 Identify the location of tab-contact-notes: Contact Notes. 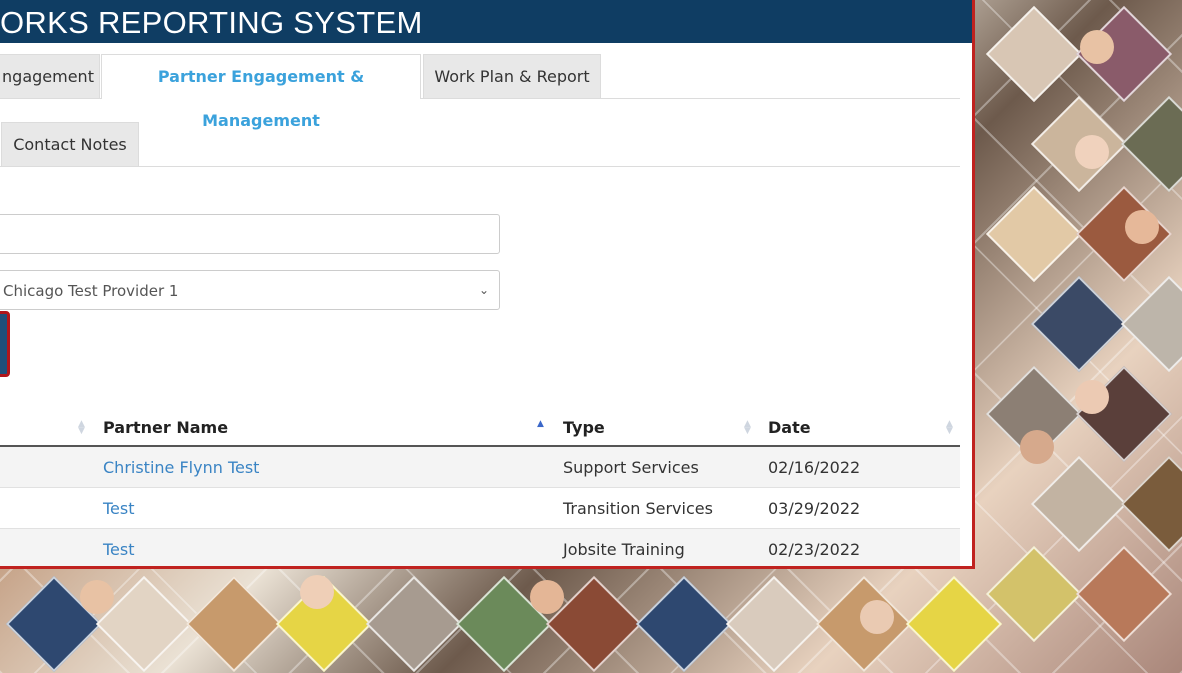
(70, 144).